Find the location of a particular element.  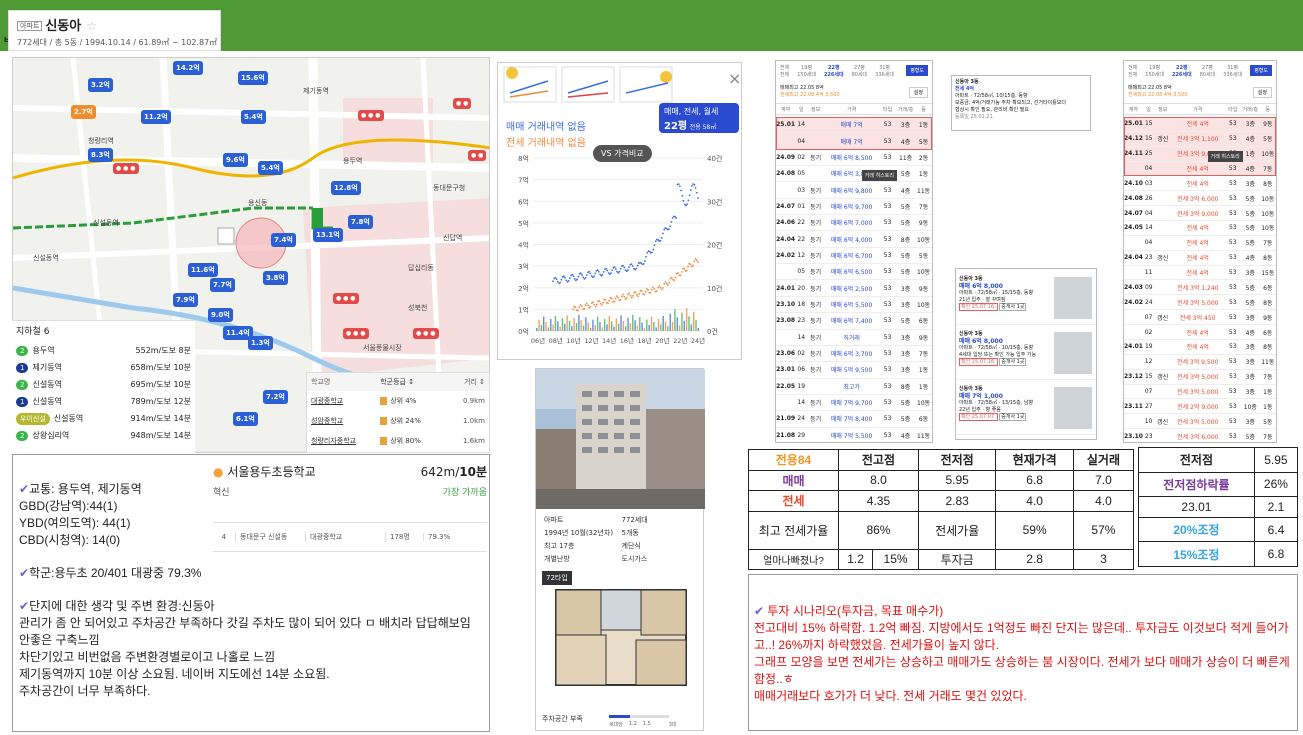

table-row: 23.06 02 등기 매매 6억 3,700 53 3층 7동 is located at coordinates (854, 354).